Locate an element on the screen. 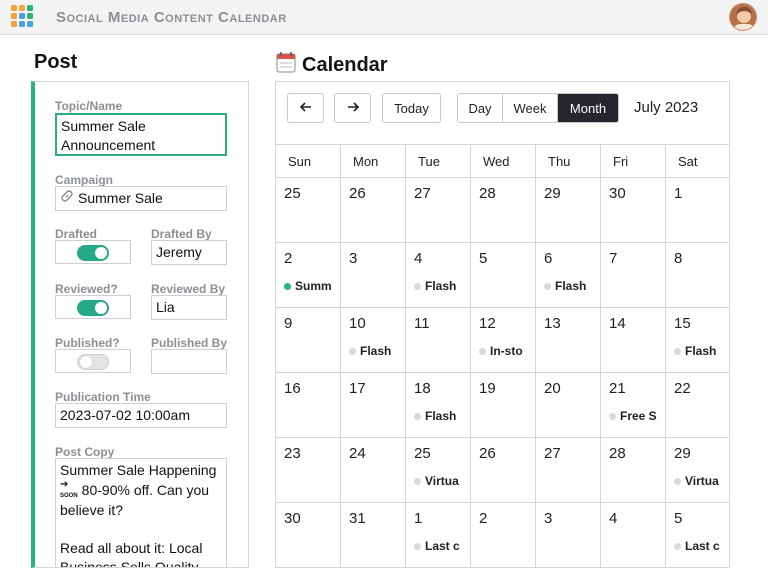 This screenshot has height=576, width=768. day-cell: 1 is located at coordinates (697, 210).